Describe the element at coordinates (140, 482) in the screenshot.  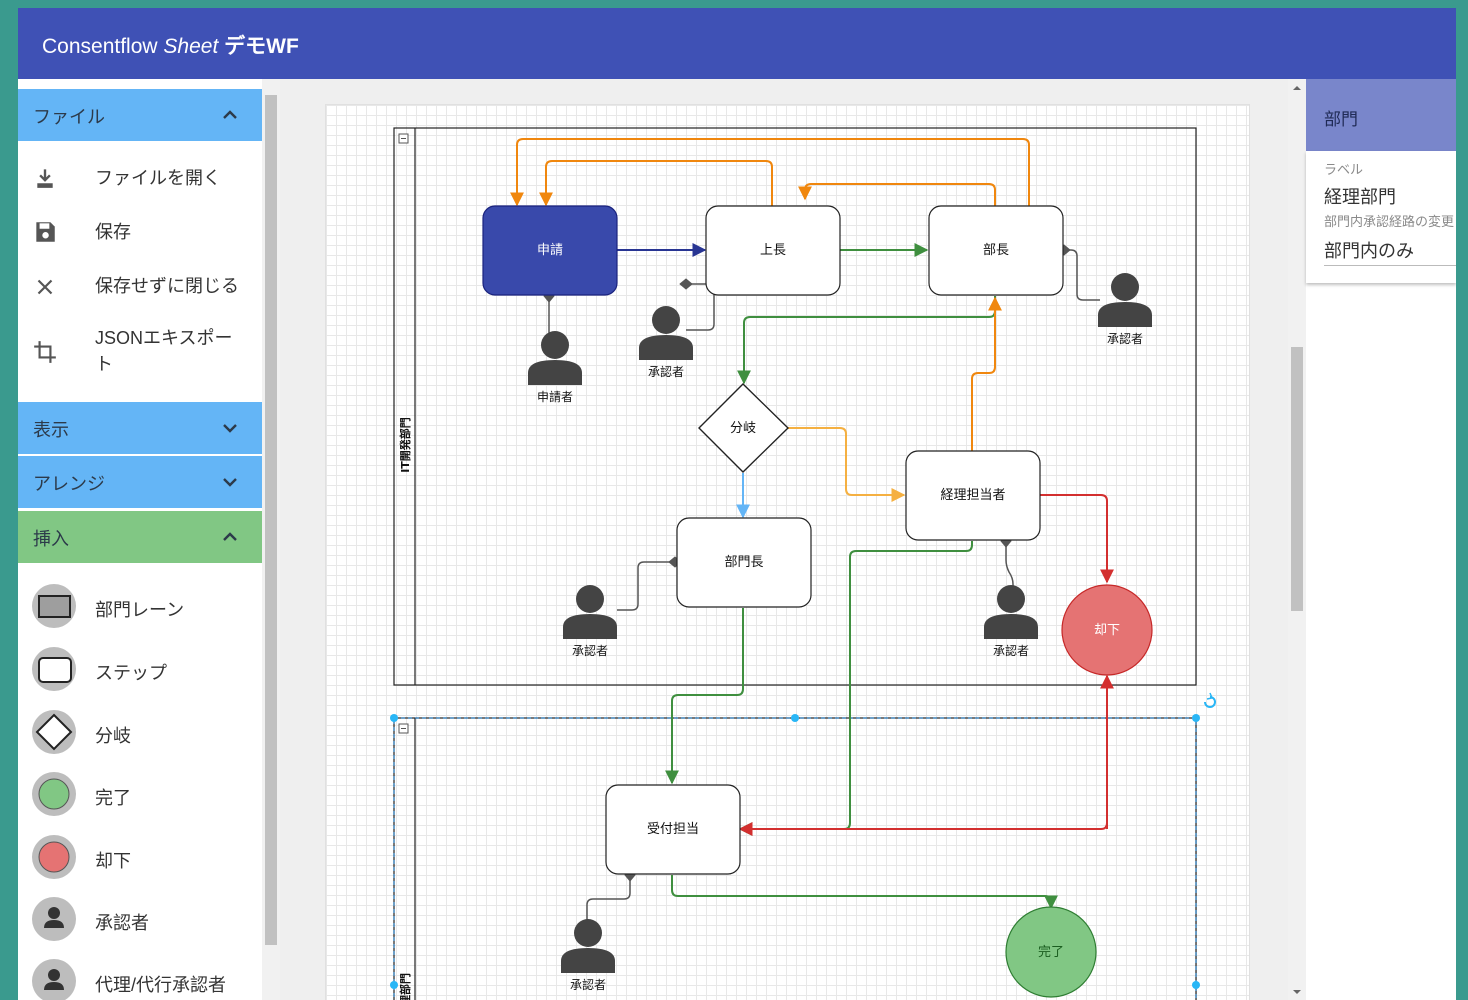
I see `arrange-section-header: アレンジ` at that location.